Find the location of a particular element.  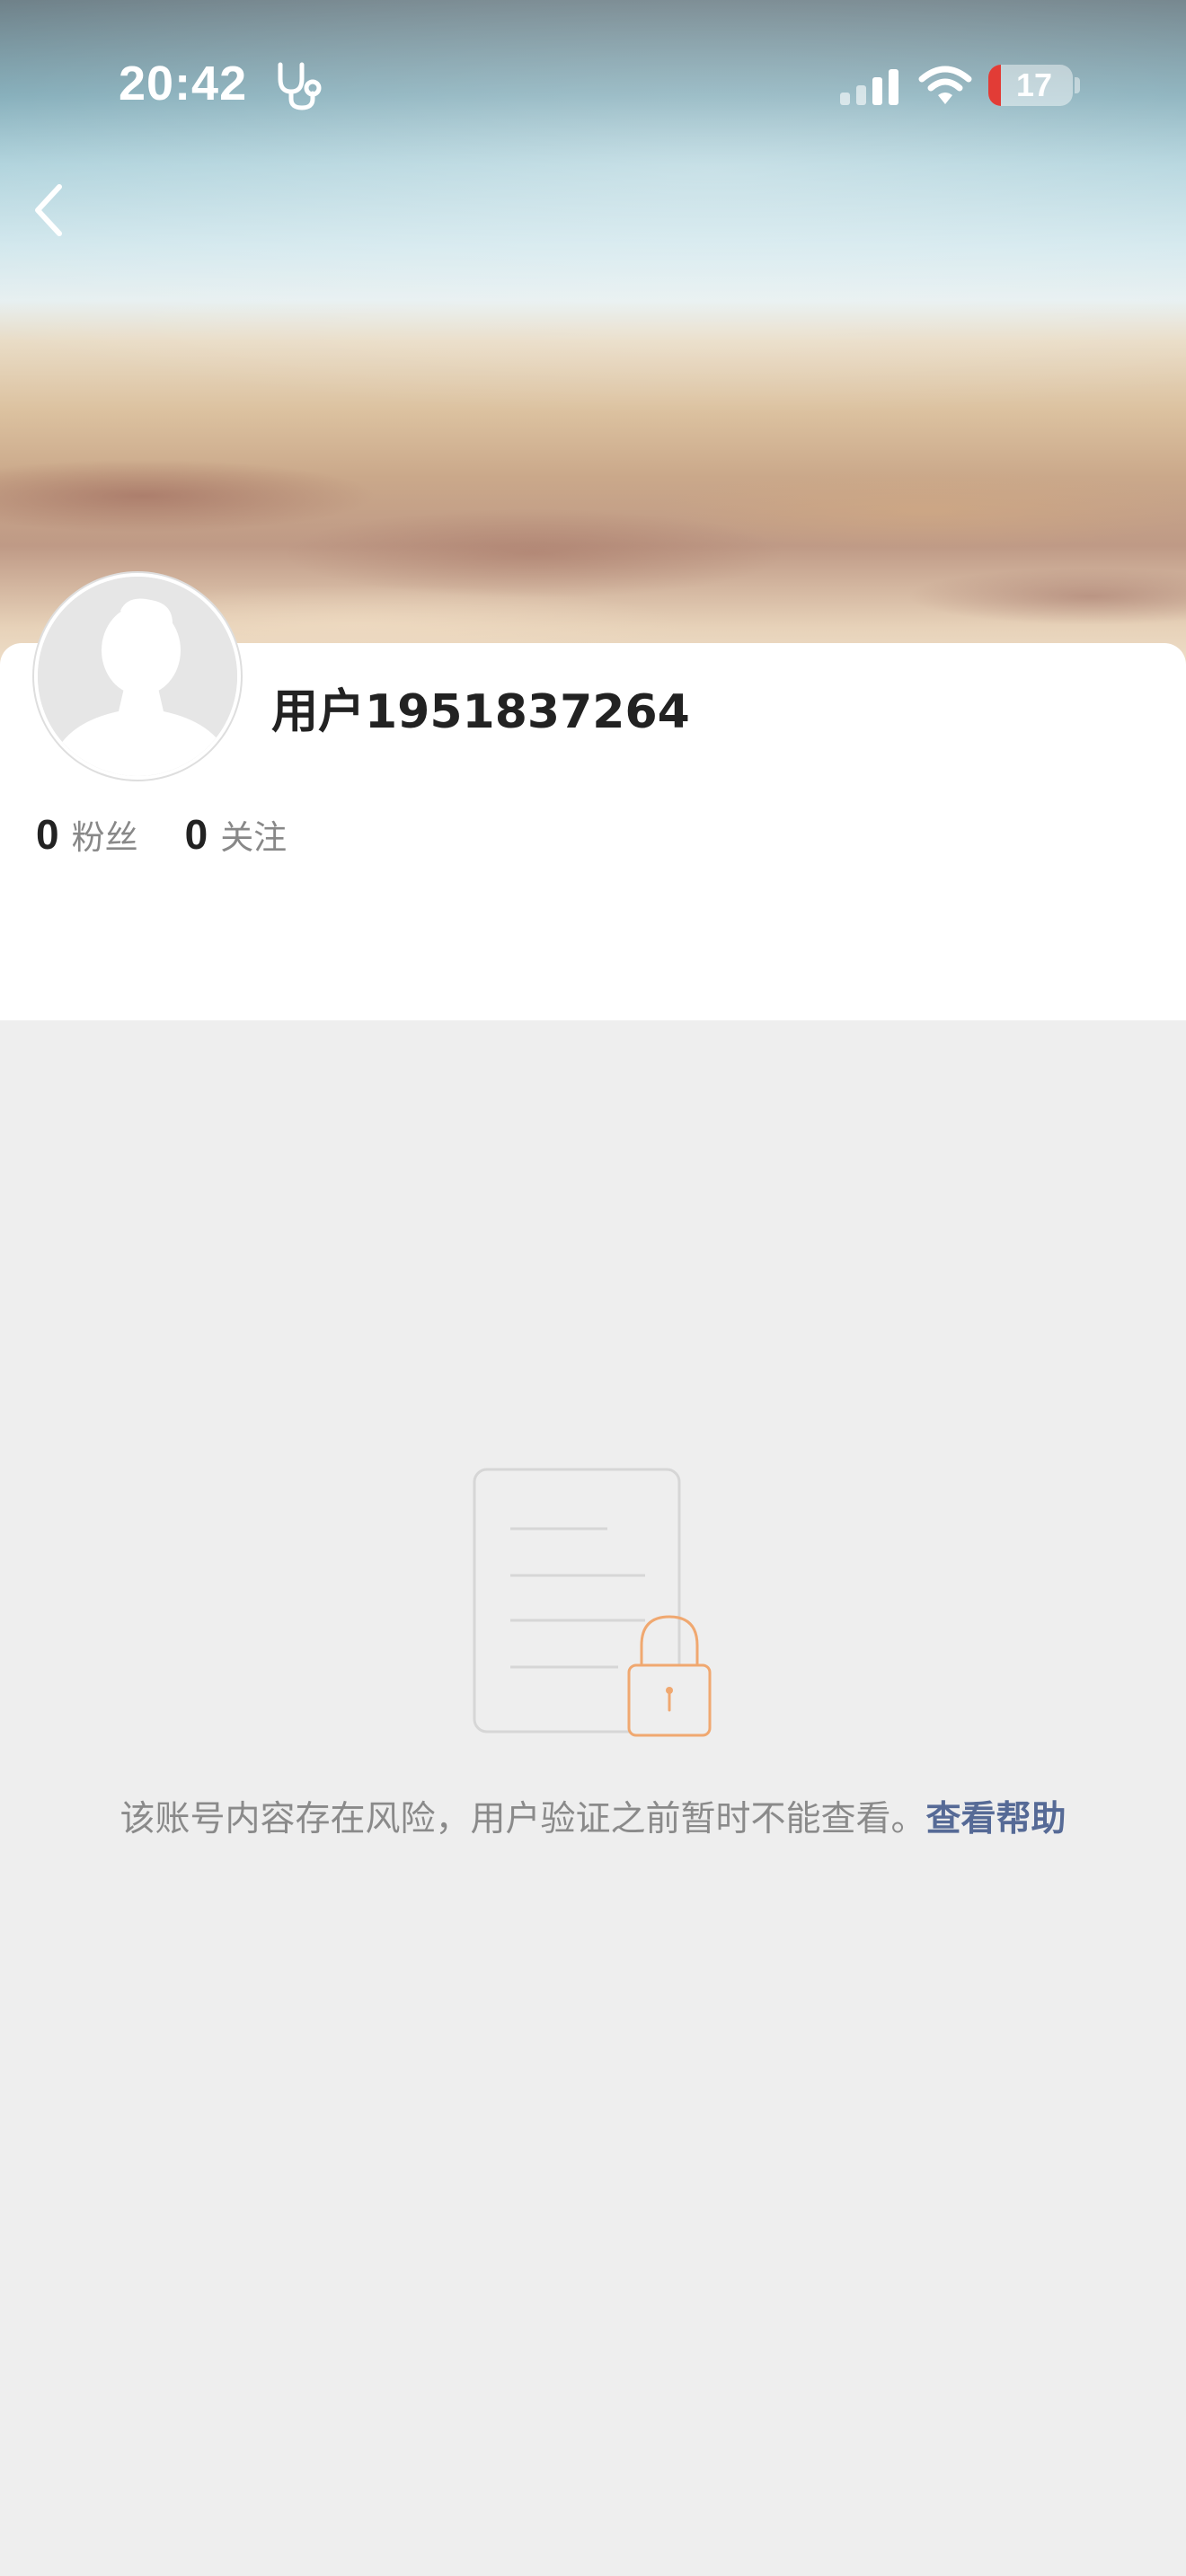

following-stat: 0 关注 is located at coordinates (236, 834).